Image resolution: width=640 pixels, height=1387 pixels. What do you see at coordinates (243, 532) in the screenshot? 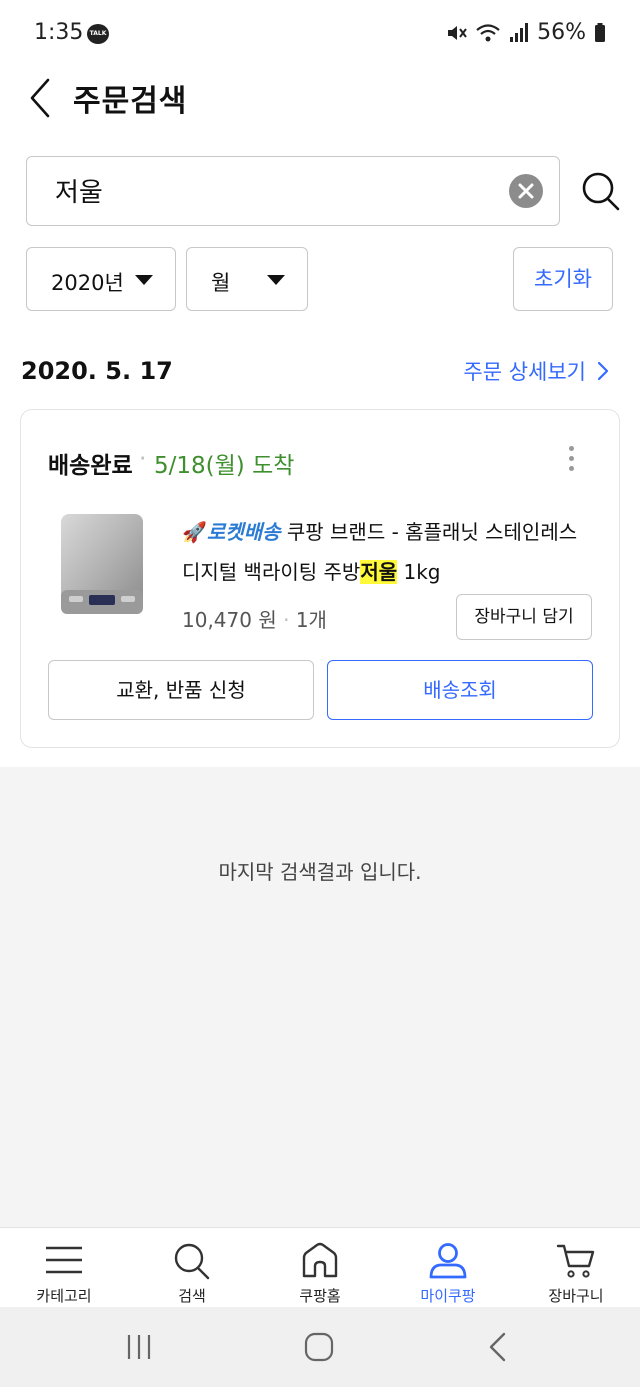
I see `rocket-delivery-label: 로켓배송` at bounding box center [243, 532].